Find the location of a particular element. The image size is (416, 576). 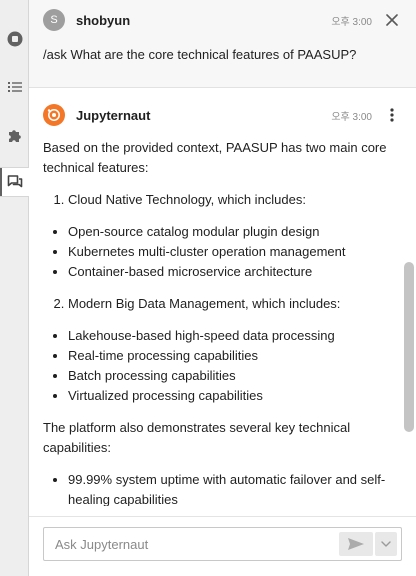

chevron-down-icon is located at coordinates (386, 544).